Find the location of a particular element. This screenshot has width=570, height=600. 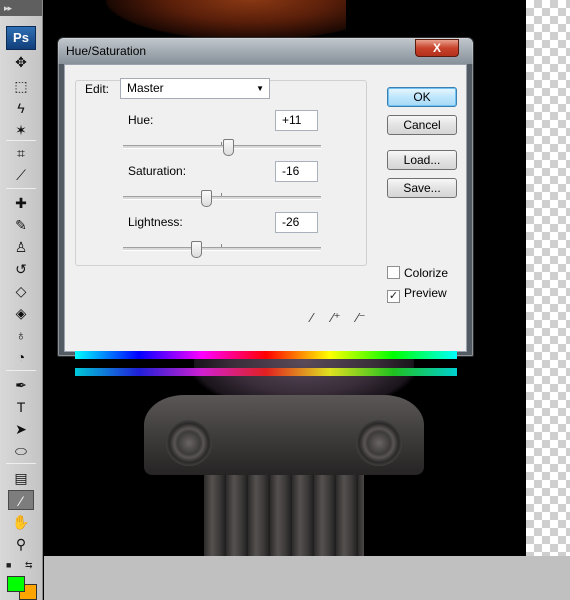

move-tool-icon: ✥ is located at coordinates (21, 62).